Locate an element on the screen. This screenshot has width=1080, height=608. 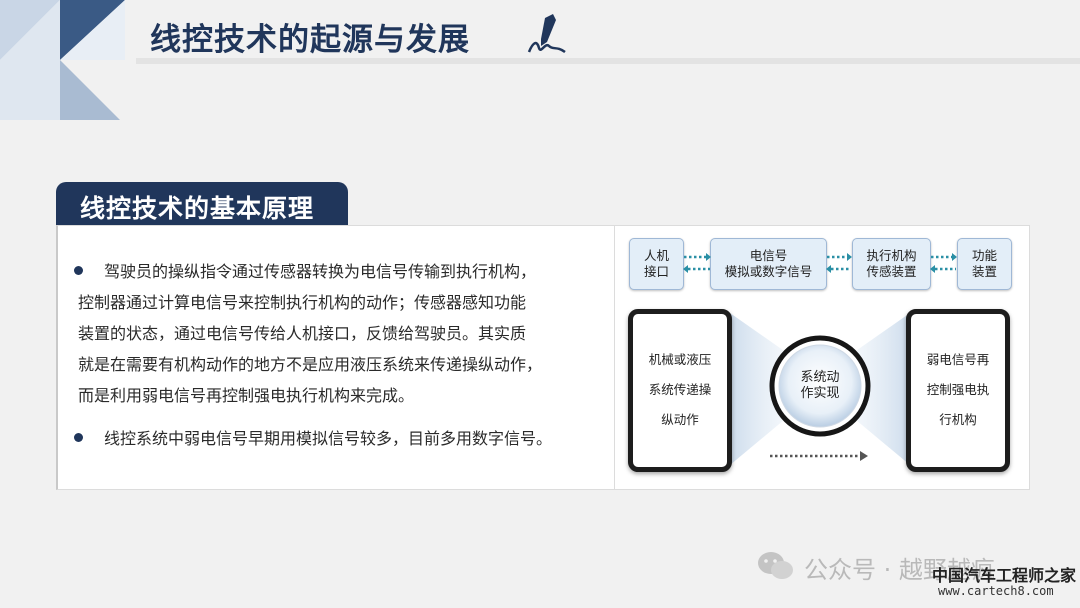
hmi-box: 人机 接口 is located at coordinates (656, 264).